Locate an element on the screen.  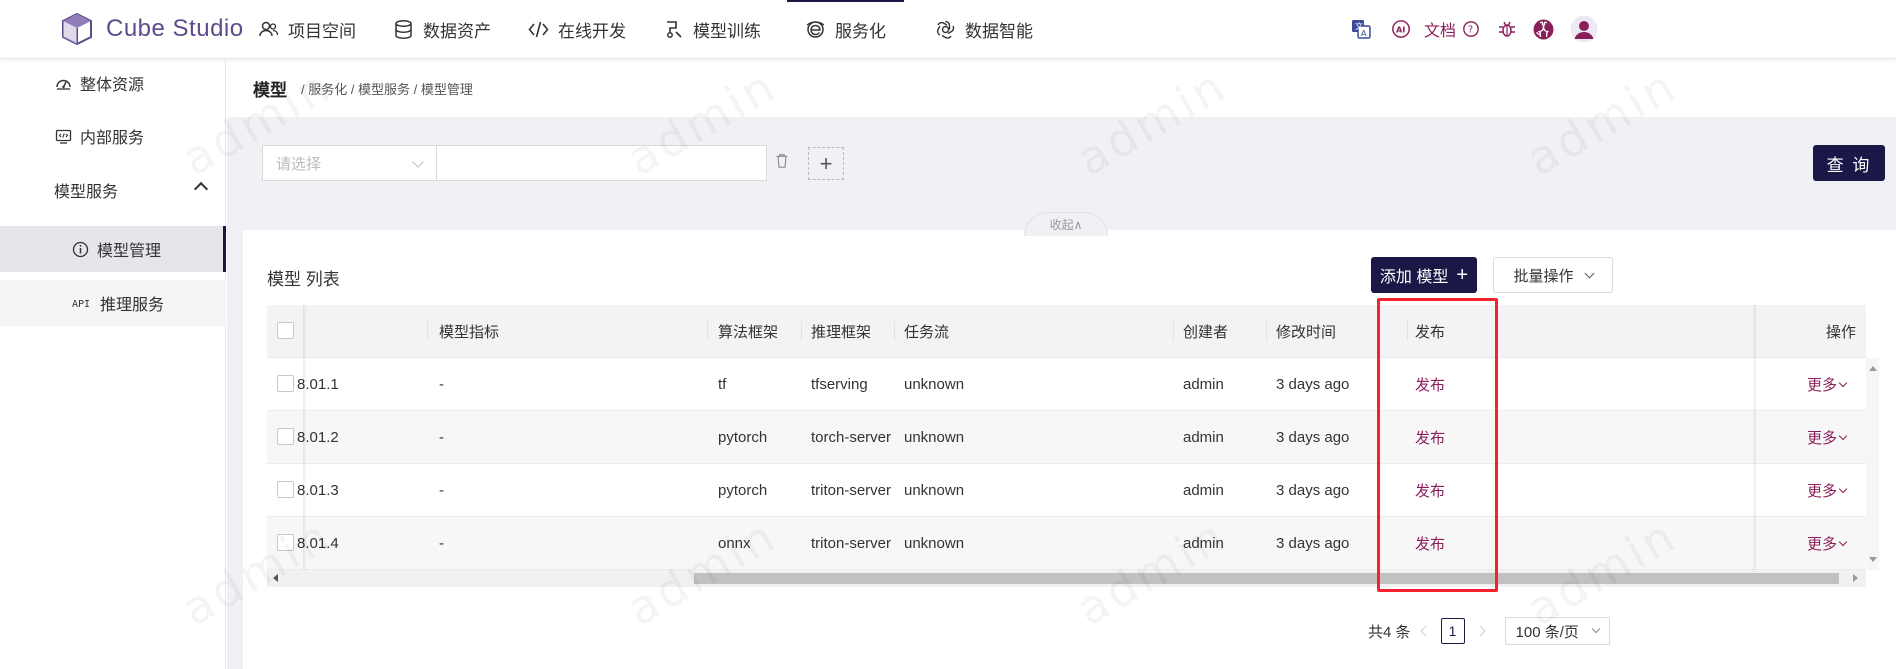
col-header-infer: 推理框架 is located at coordinates (841, 331).